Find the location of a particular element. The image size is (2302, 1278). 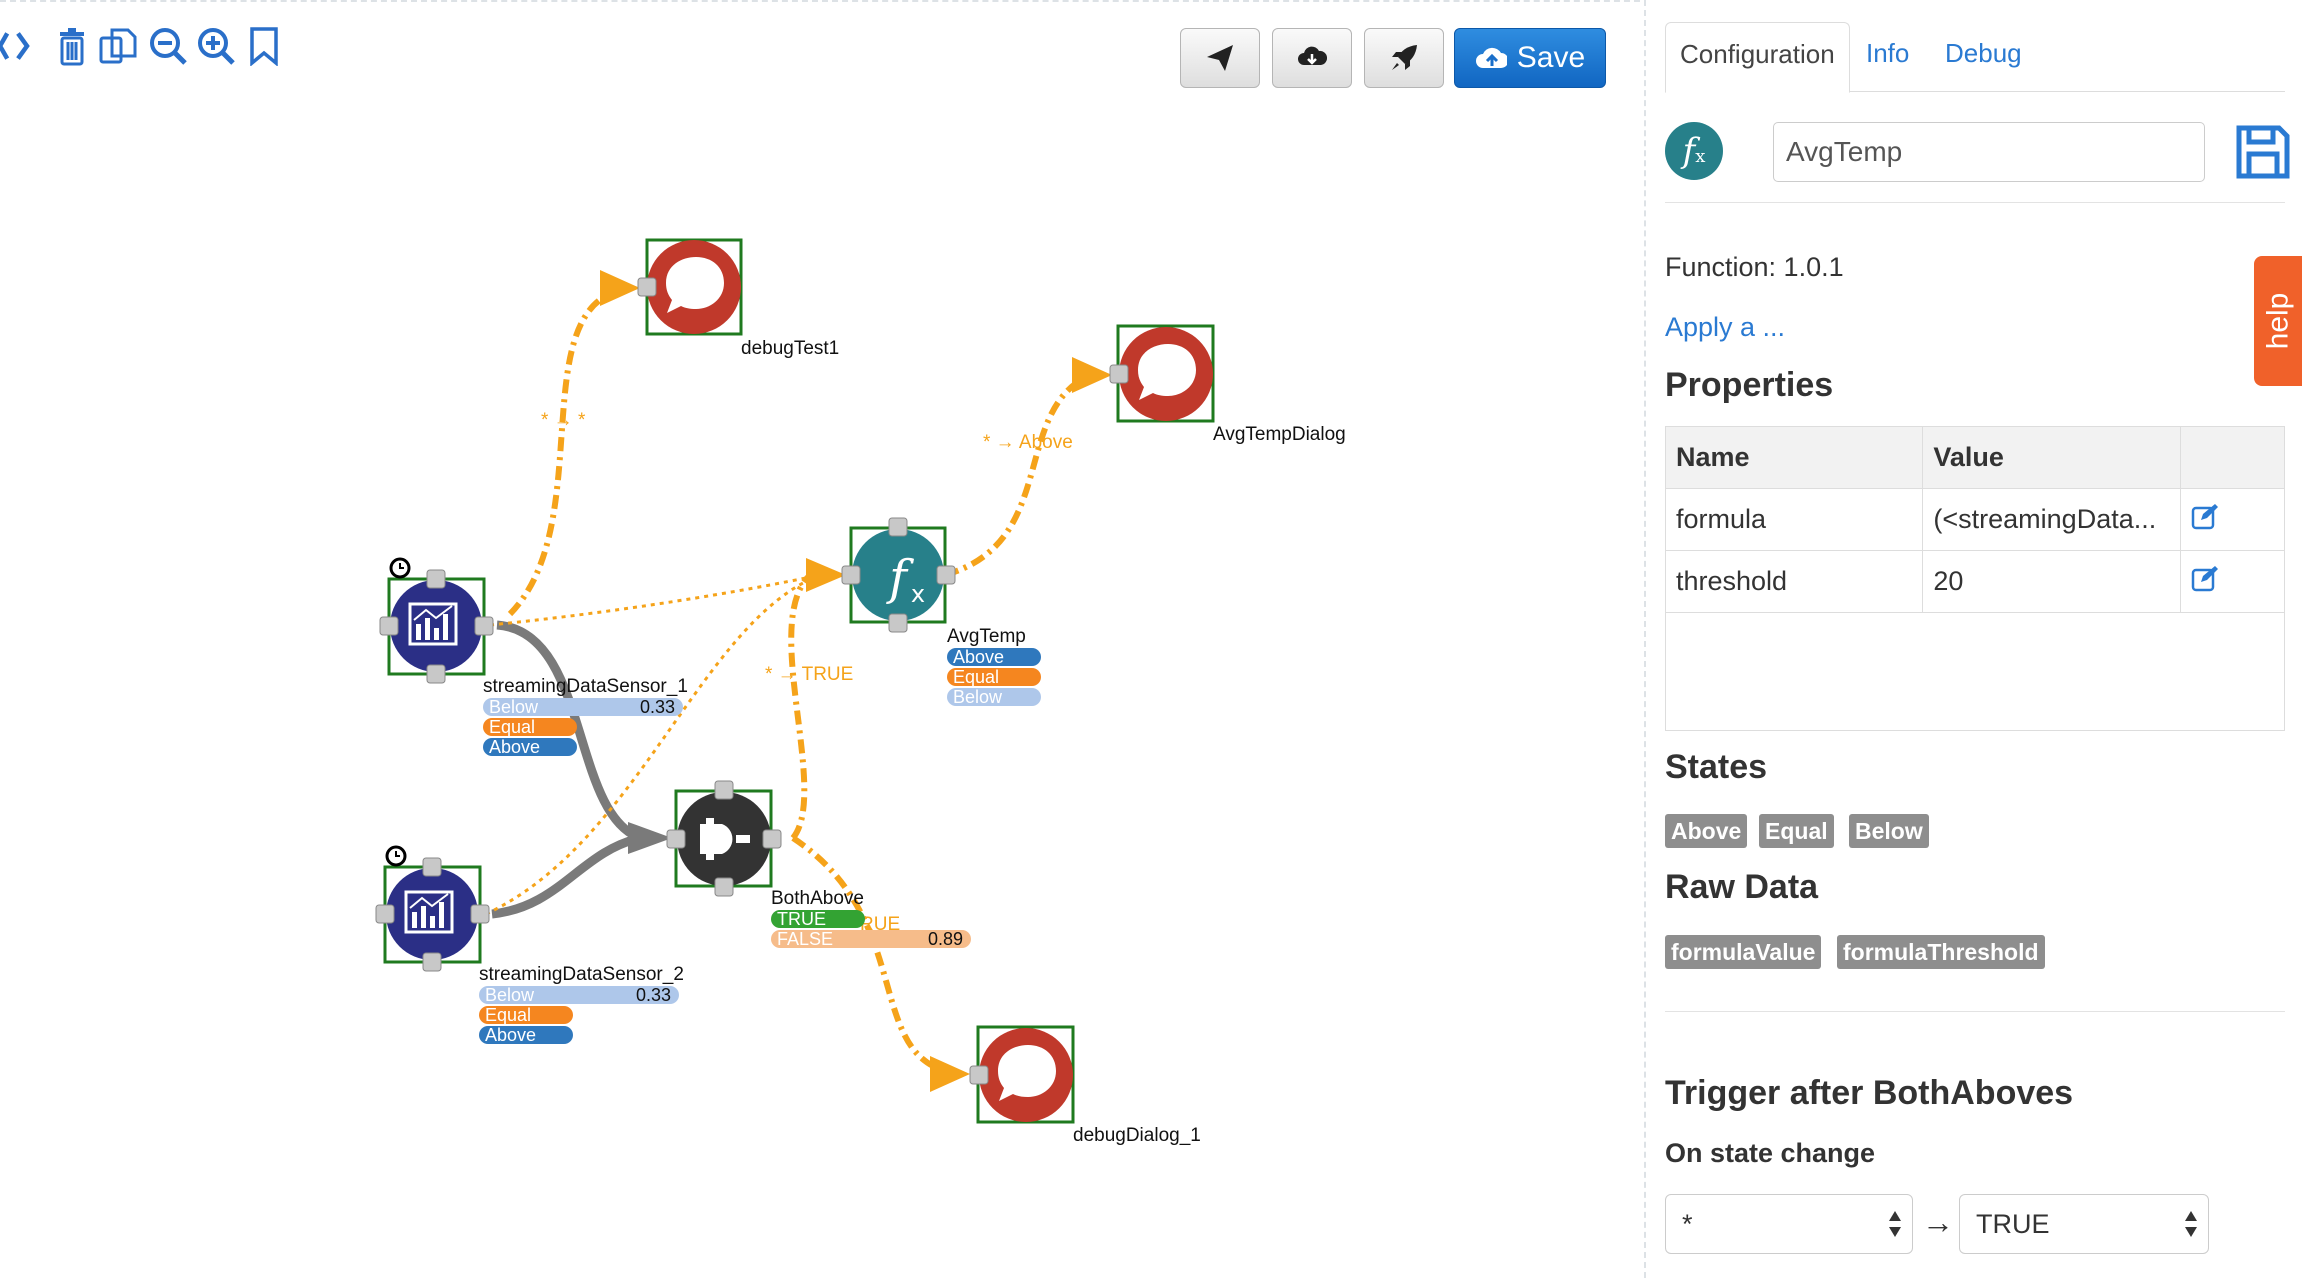

panel-tabs: Configuration Info Debug is located at coordinates (1975, 57).